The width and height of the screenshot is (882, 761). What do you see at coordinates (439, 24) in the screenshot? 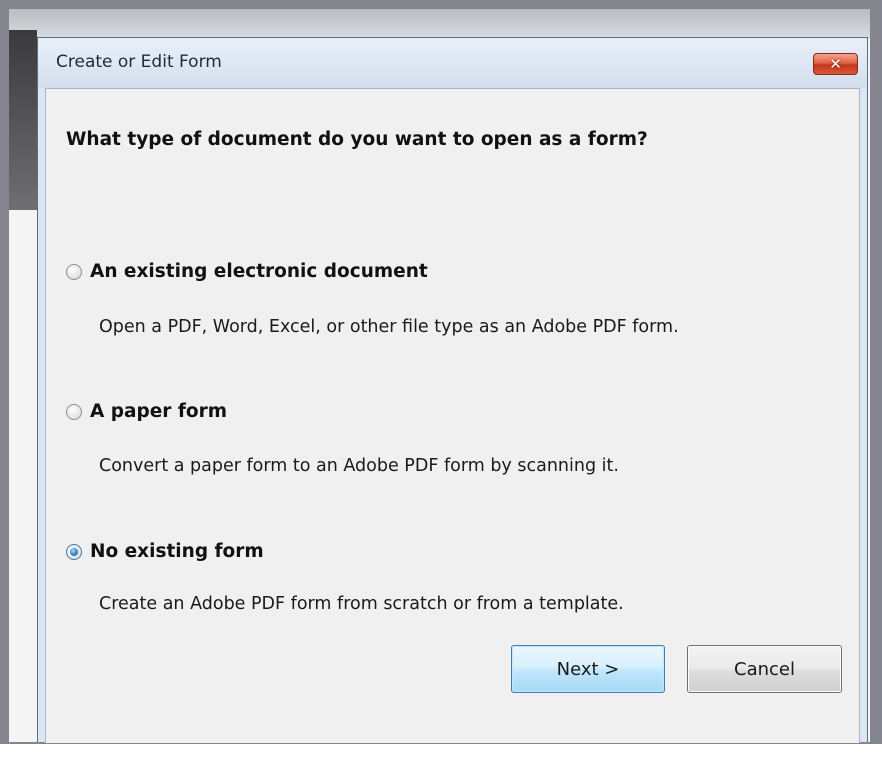
I see `background-window-strip` at bounding box center [439, 24].